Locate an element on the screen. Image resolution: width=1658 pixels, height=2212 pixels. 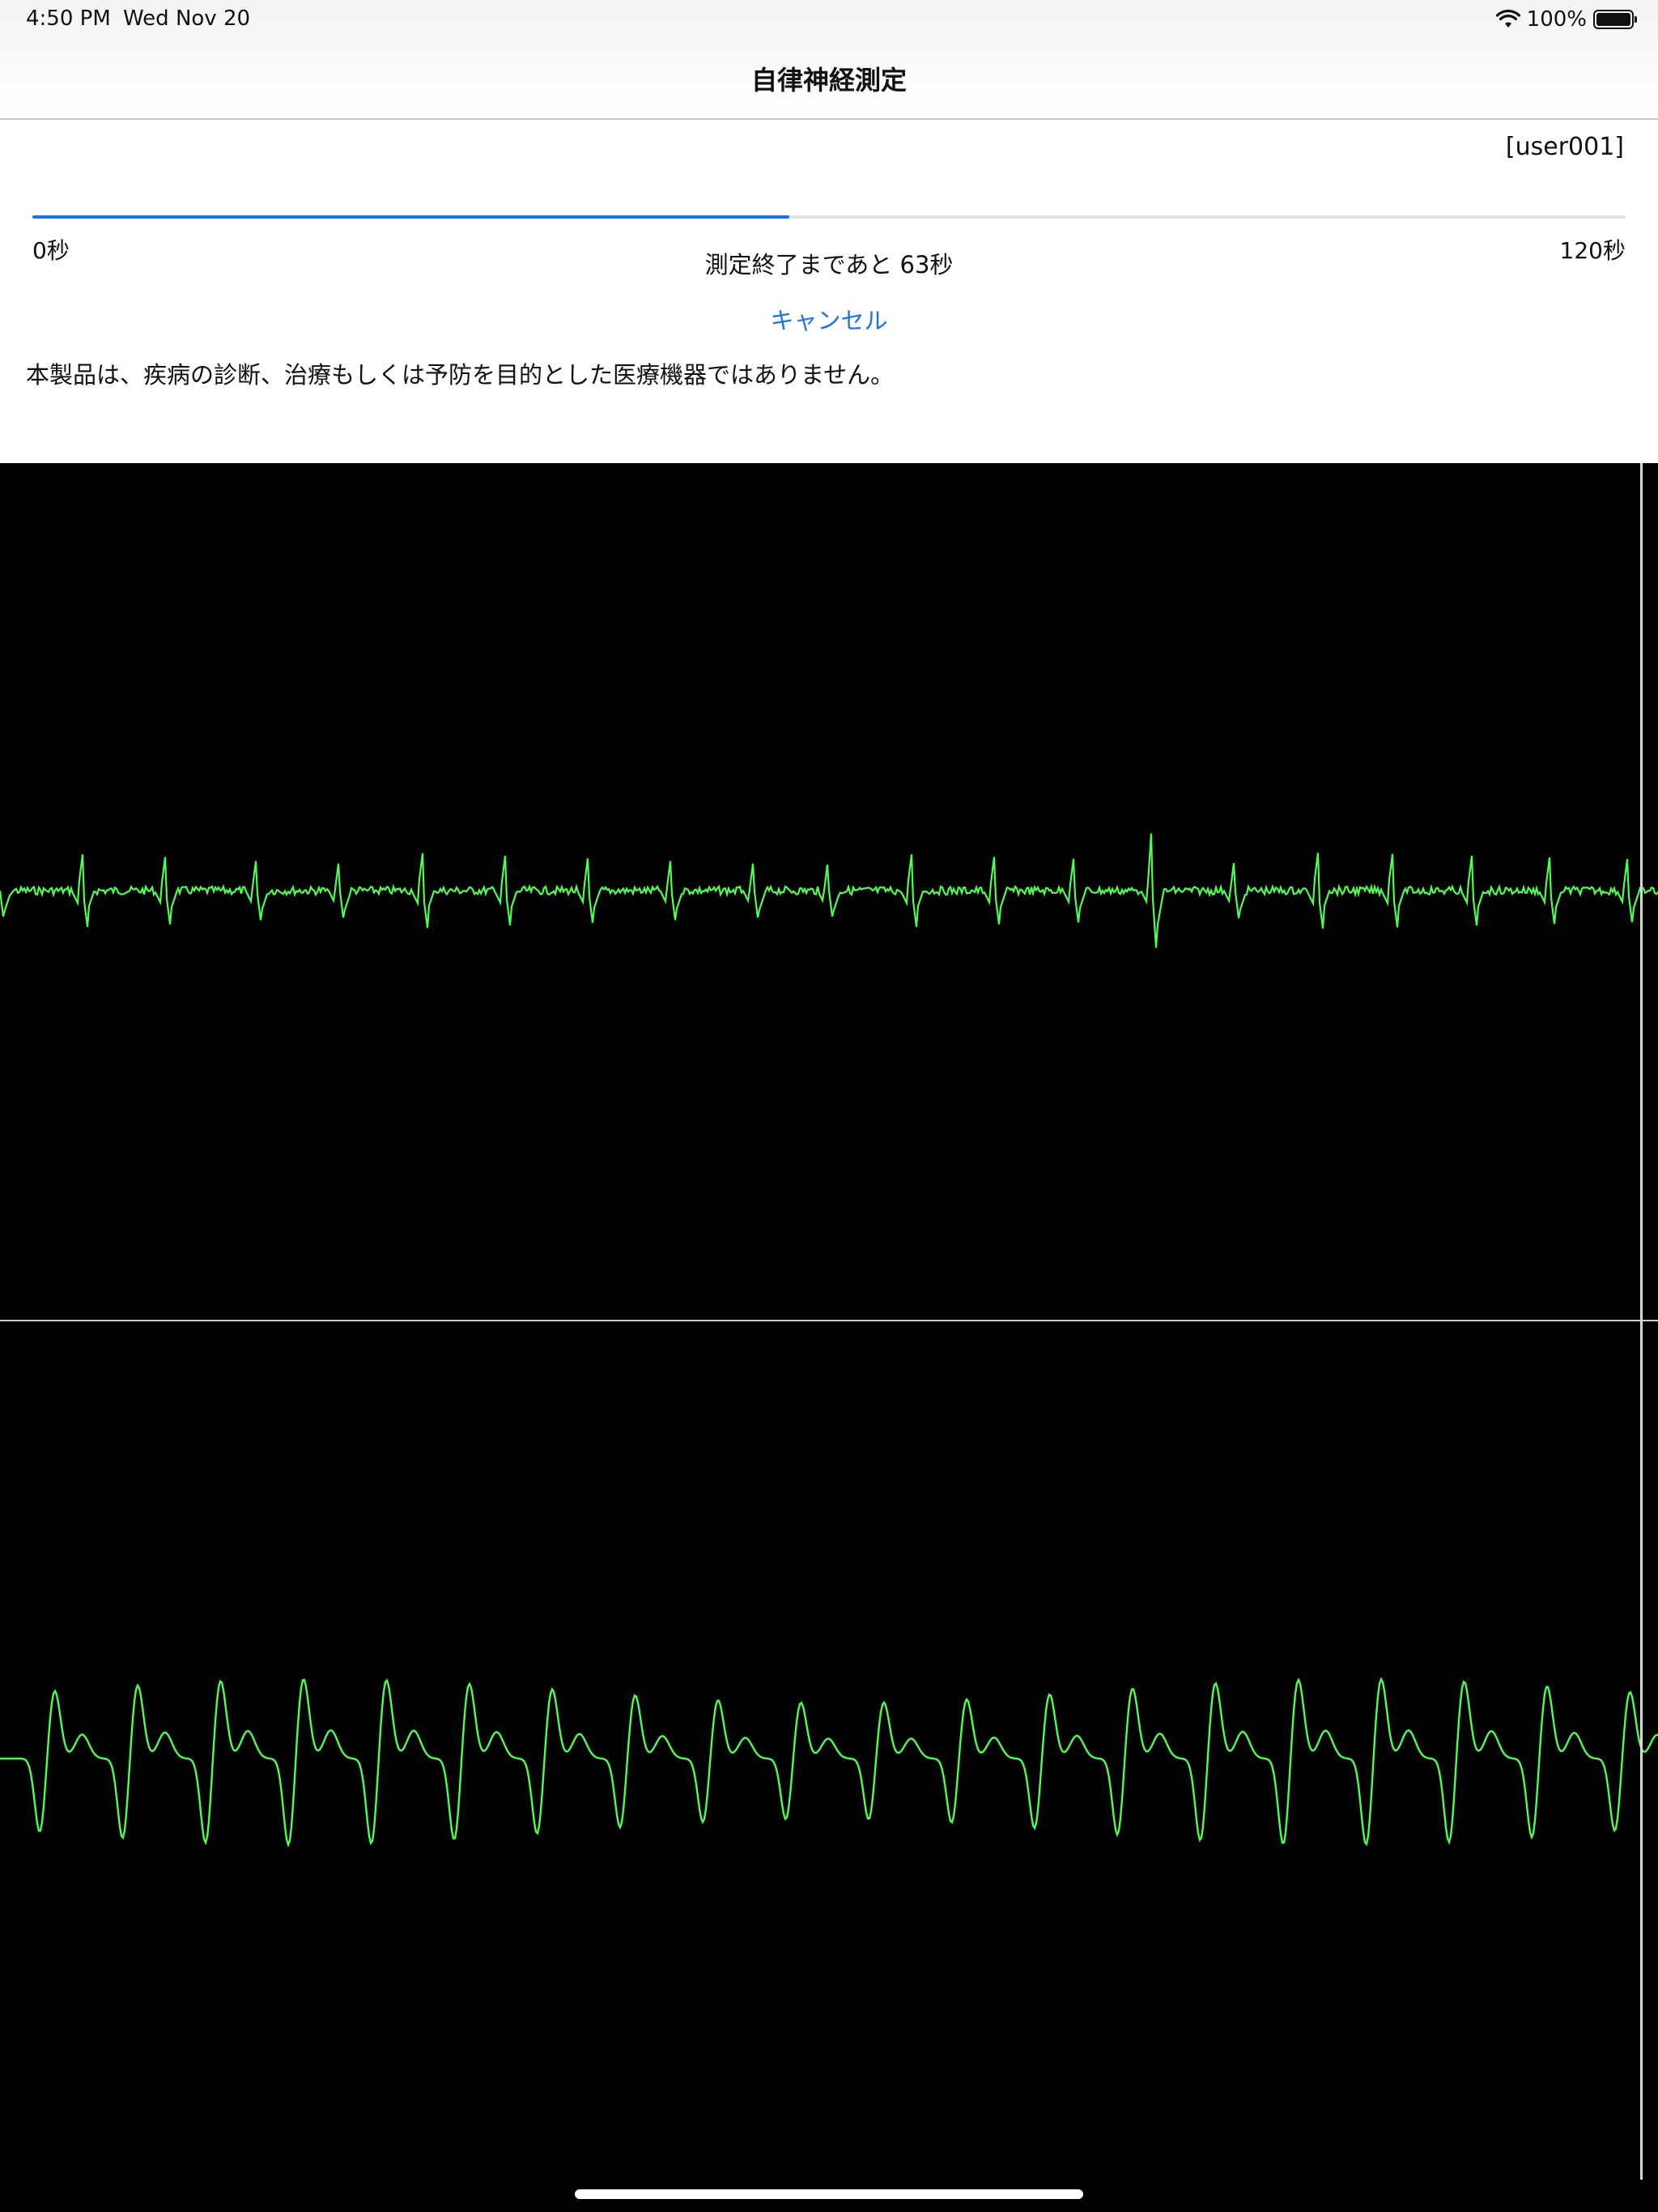
sweep-cursor is located at coordinates (1641, 1322).